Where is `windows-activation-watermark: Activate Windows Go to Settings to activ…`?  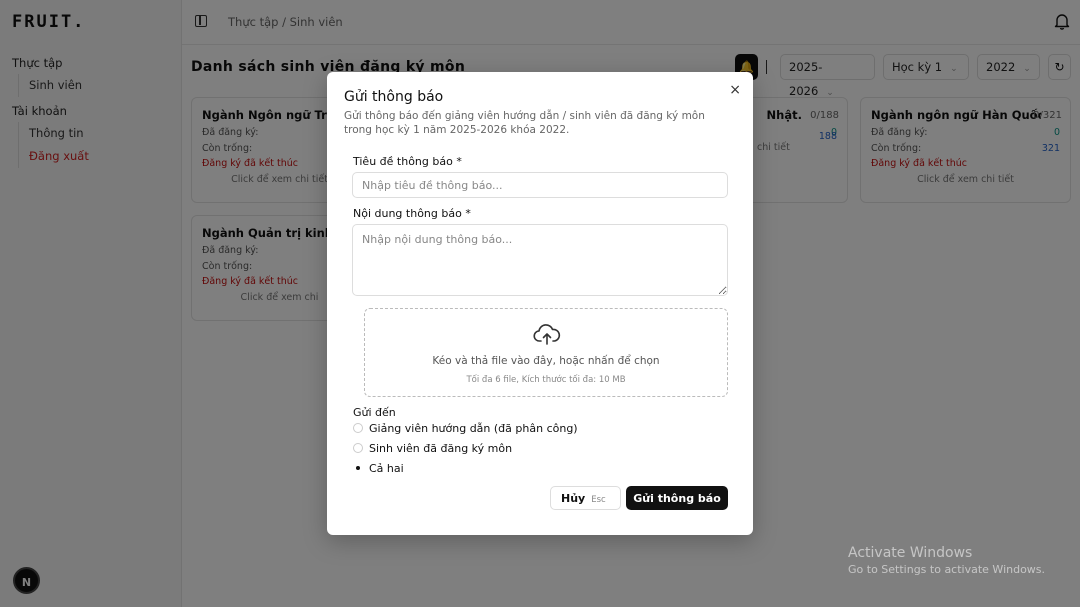 windows-activation-watermark: Activate Windows Go to Settings to activ… is located at coordinates (946, 560).